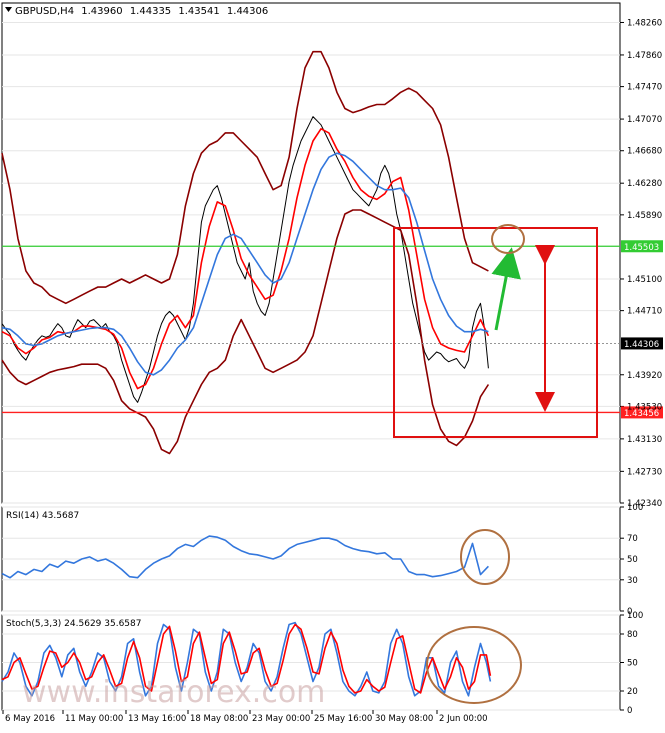 This screenshot has height=733, width=665. What do you see at coordinates (73, 624) in the screenshot?
I see `stochastic-title: Stoch(5,3,3) 24.5629 35.6587` at bounding box center [73, 624].